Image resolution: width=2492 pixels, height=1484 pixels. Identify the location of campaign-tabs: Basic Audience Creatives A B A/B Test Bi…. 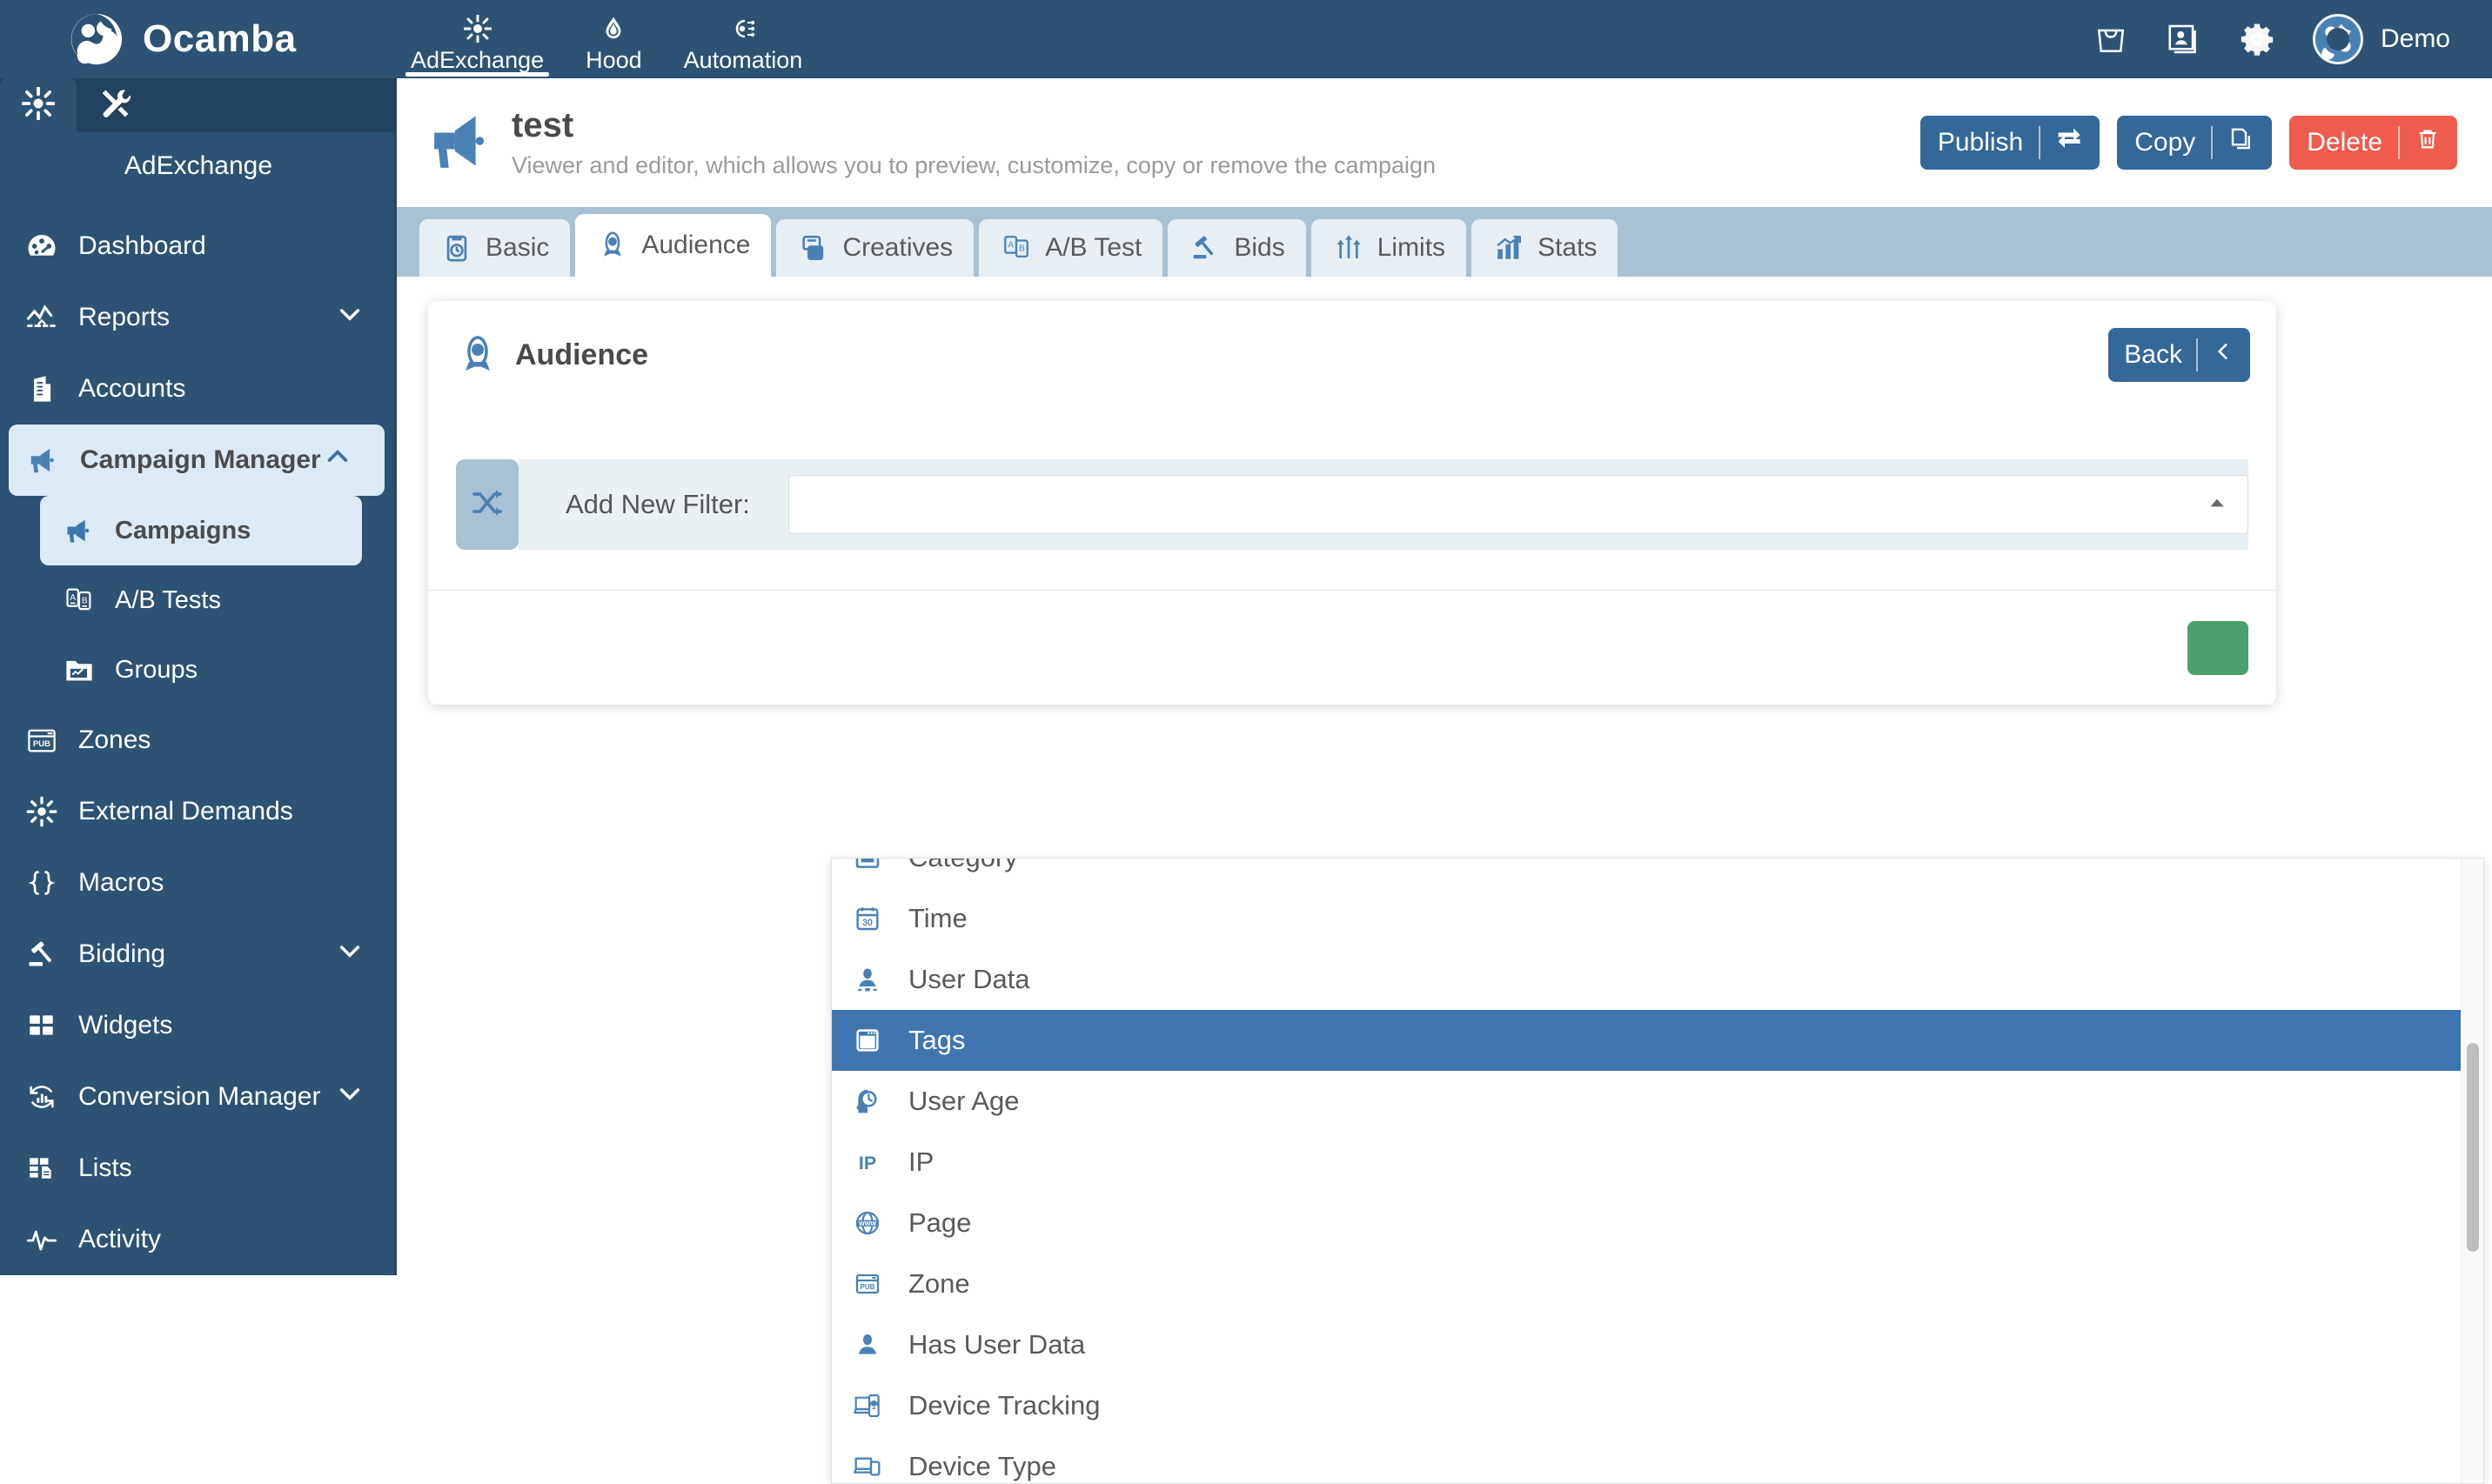
(1444, 242).